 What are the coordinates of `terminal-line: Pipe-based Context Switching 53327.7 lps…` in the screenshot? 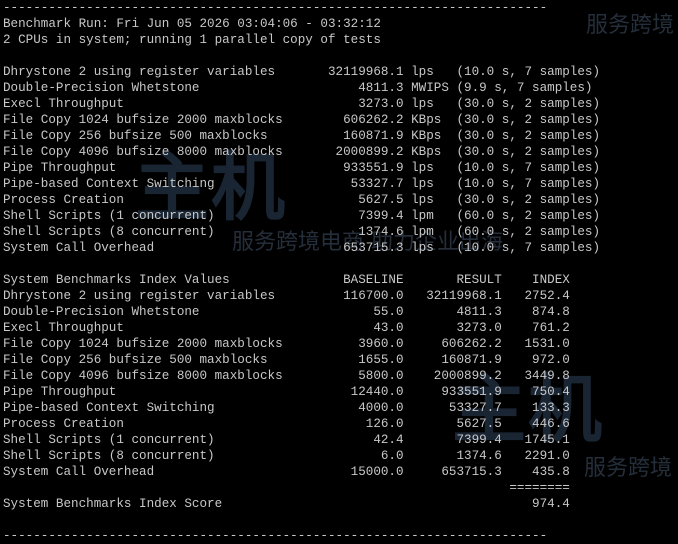 It's located at (302, 184).